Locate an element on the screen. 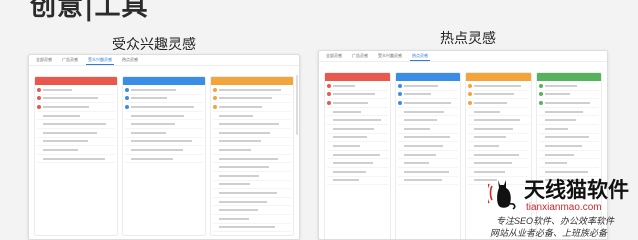  column-header is located at coordinates (252, 81).